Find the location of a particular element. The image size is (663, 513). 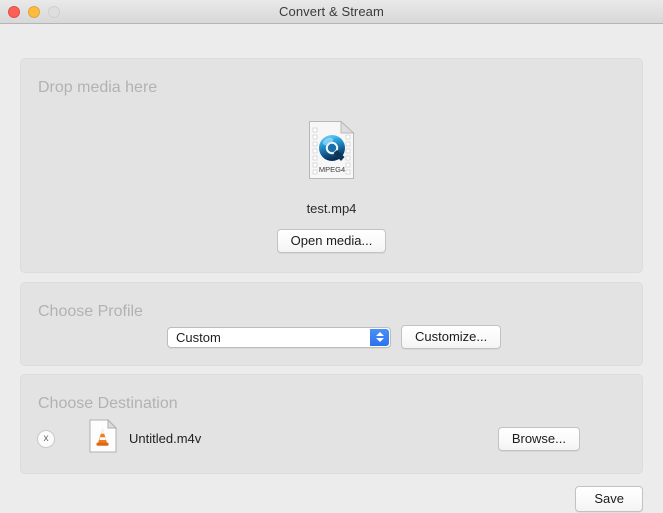

choose-profile-heading: Choose Profile is located at coordinates (90, 311).